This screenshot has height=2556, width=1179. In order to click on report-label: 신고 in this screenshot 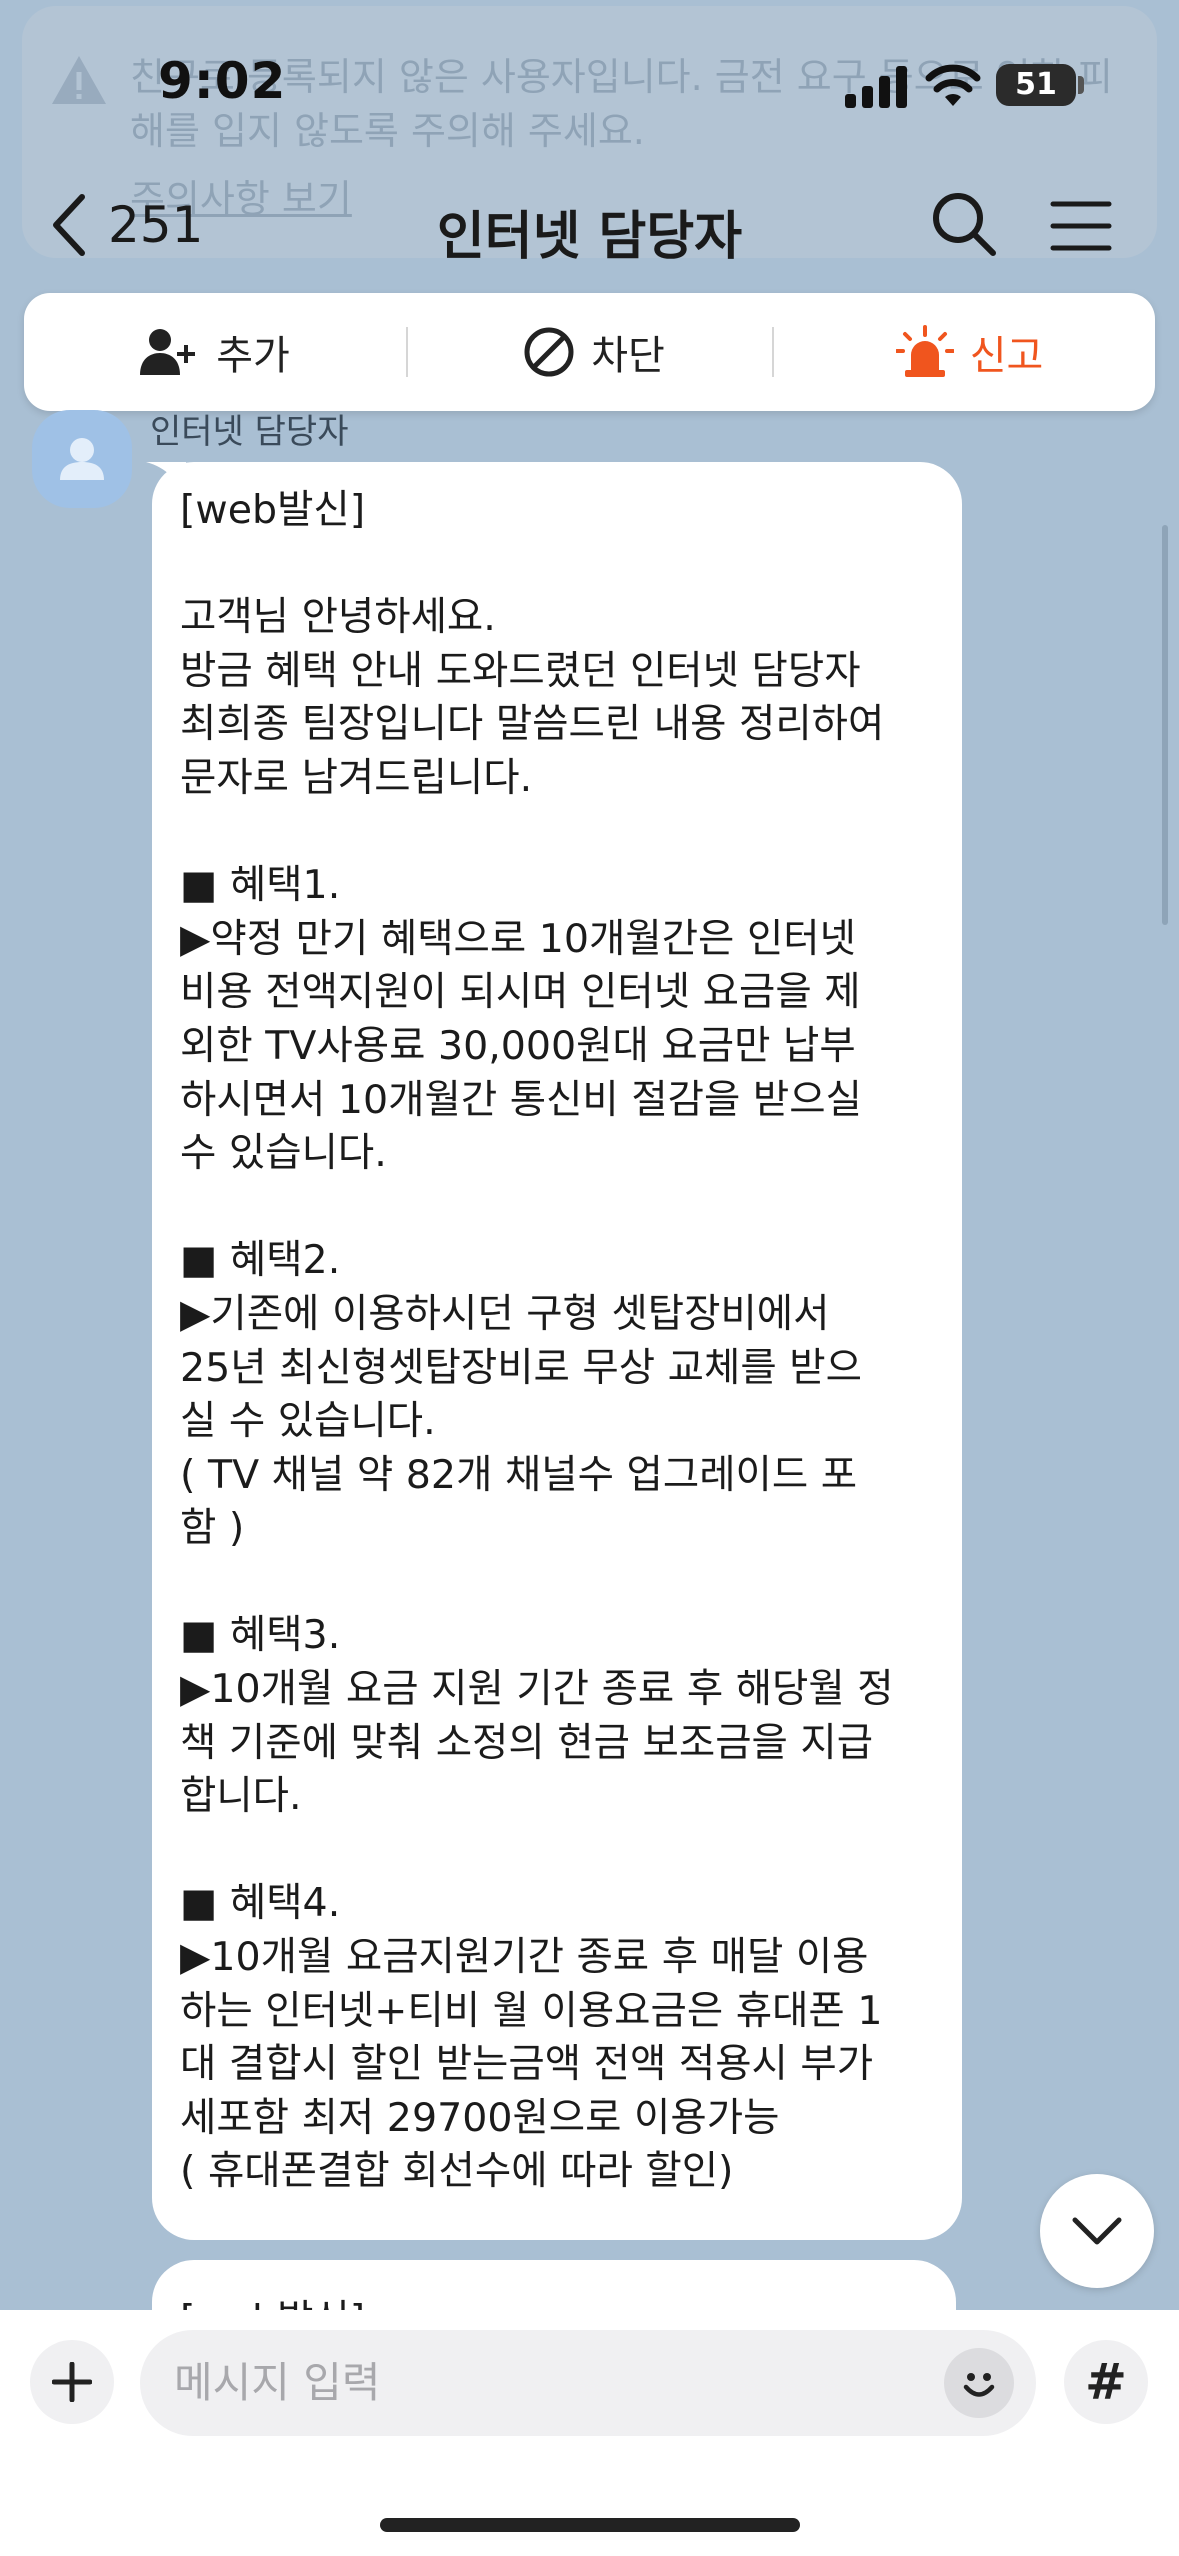, I will do `click(1006, 356)`.